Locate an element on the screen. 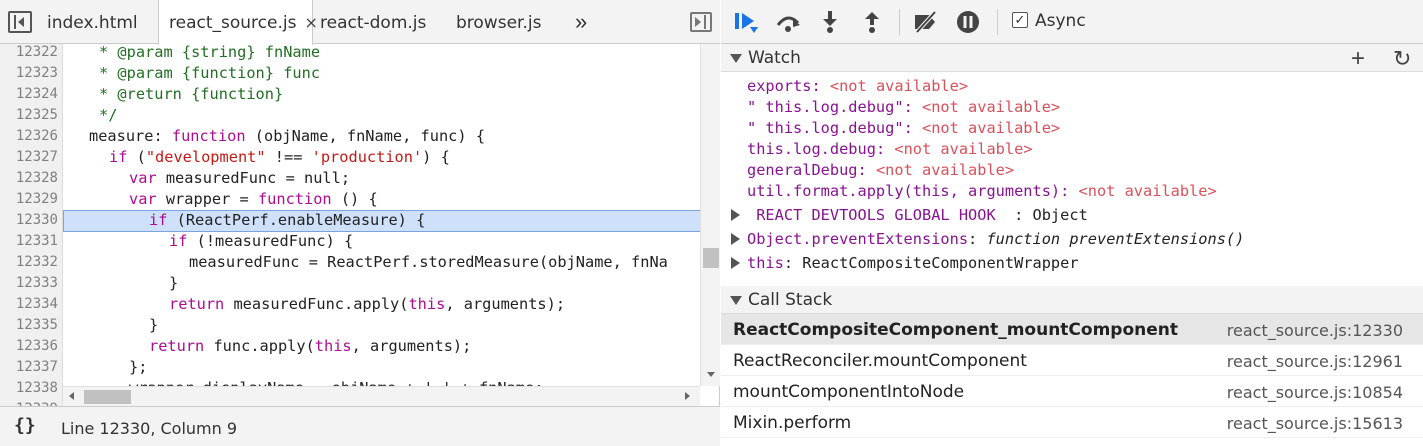  tab-browser-js: browser.js is located at coordinates (498, 22).